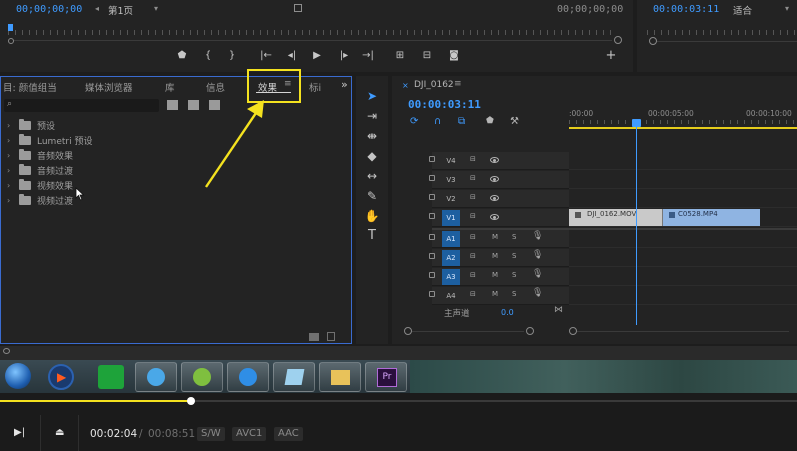  I want to click on go-to-out-icon: →|, so click(368, 55).